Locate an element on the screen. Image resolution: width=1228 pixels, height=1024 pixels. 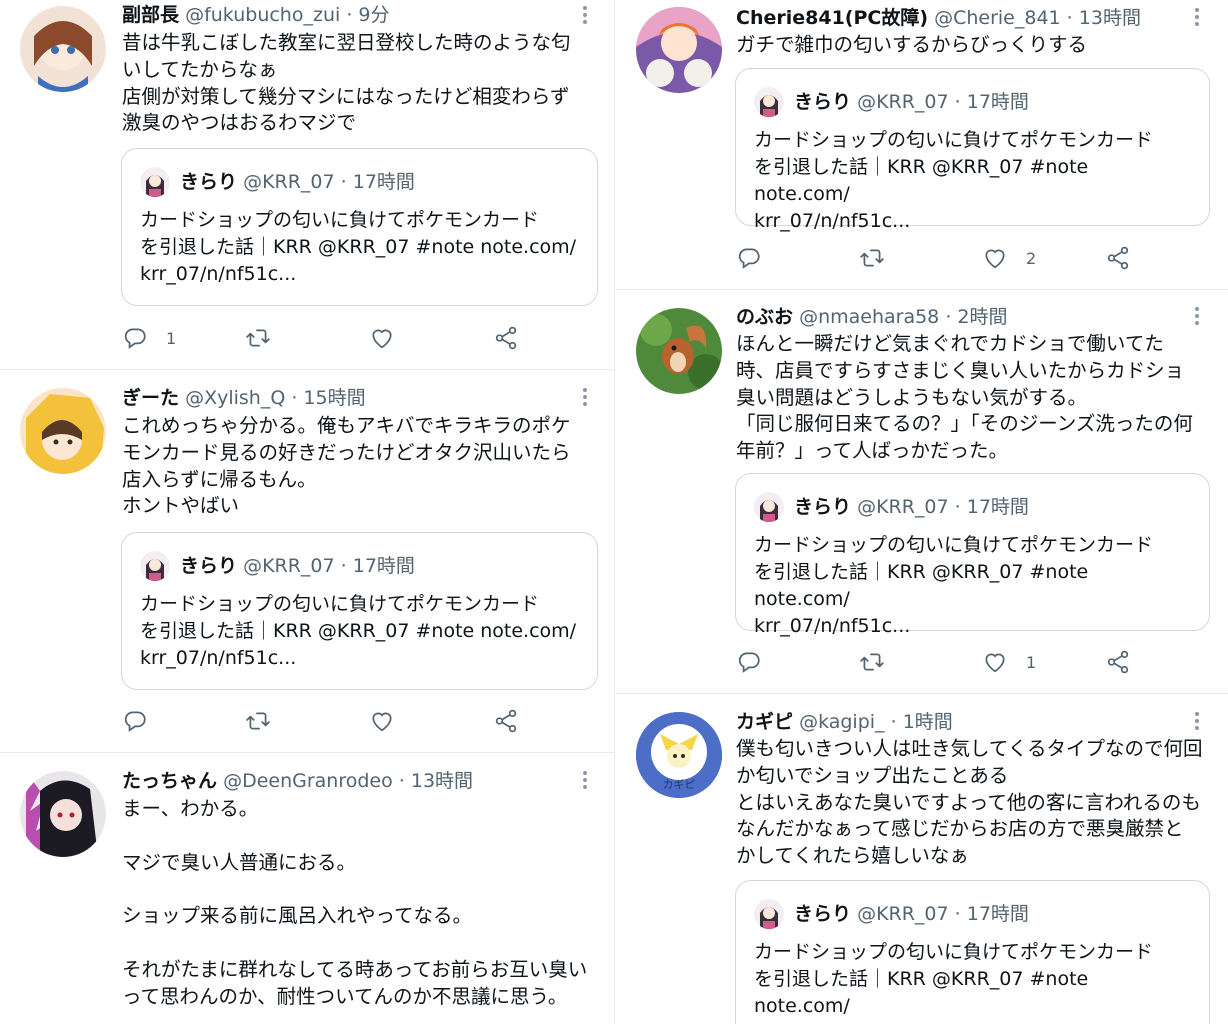
like-count: 1 is located at coordinates (1031, 662).